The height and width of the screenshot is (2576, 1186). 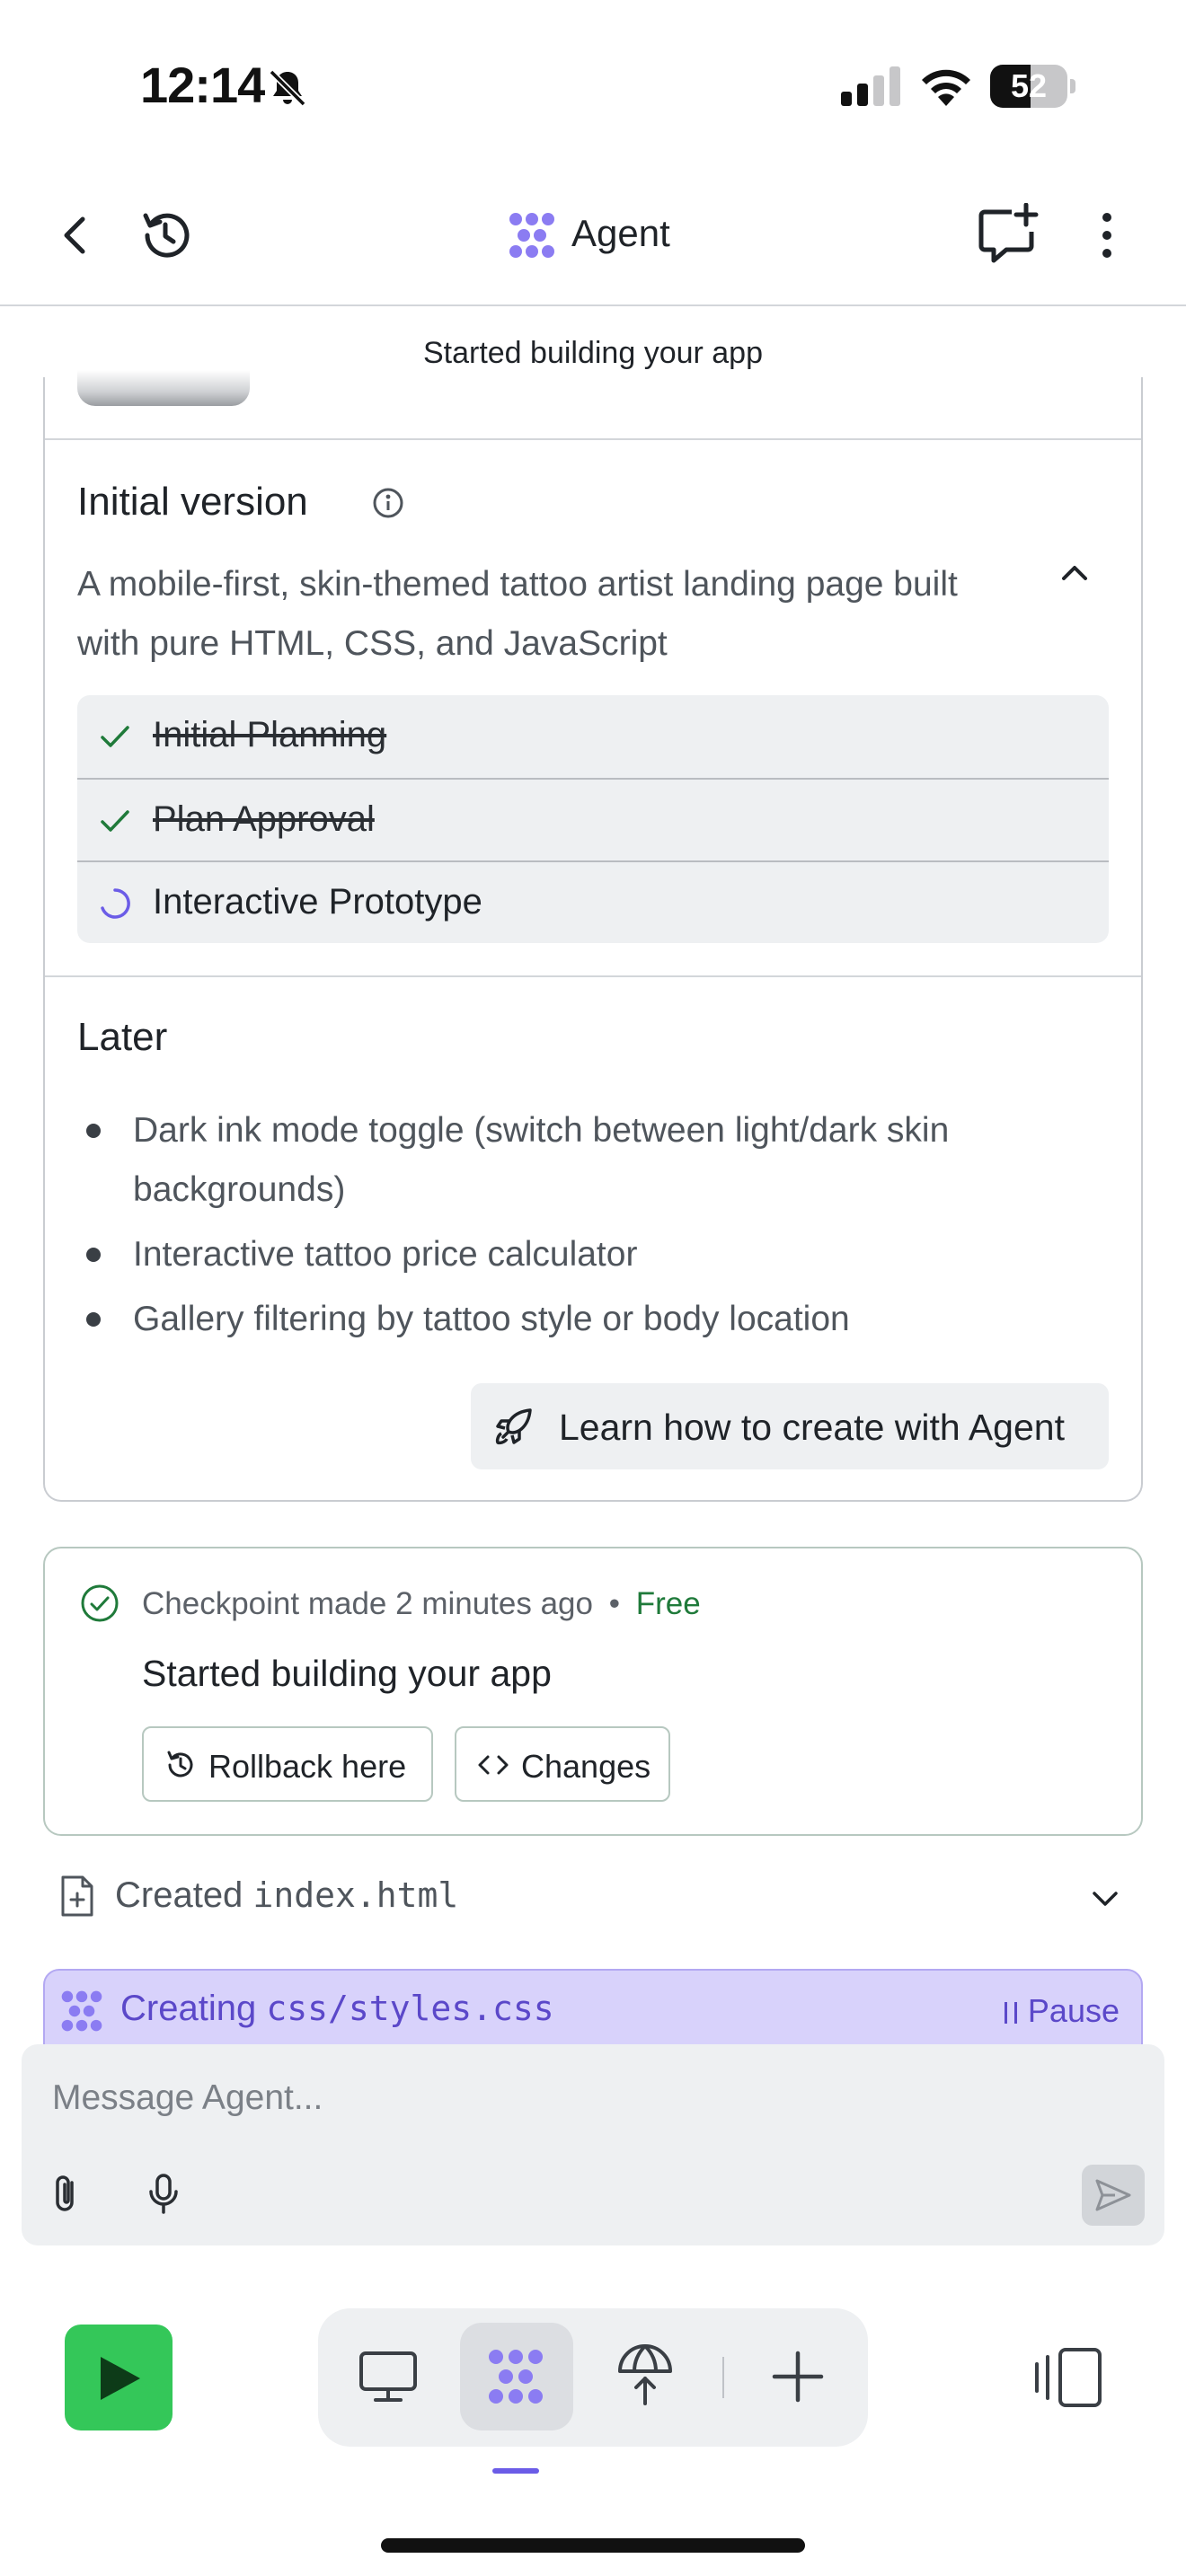 I want to click on status-time: 12:14, so click(x=202, y=85).